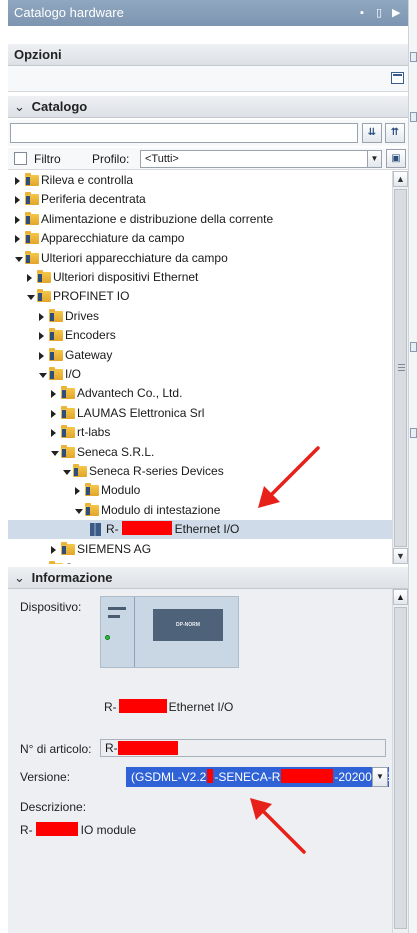 This screenshot has width=417, height=933. What do you see at coordinates (73, 374) in the screenshot?
I see `tree-item-label: I/O` at bounding box center [73, 374].